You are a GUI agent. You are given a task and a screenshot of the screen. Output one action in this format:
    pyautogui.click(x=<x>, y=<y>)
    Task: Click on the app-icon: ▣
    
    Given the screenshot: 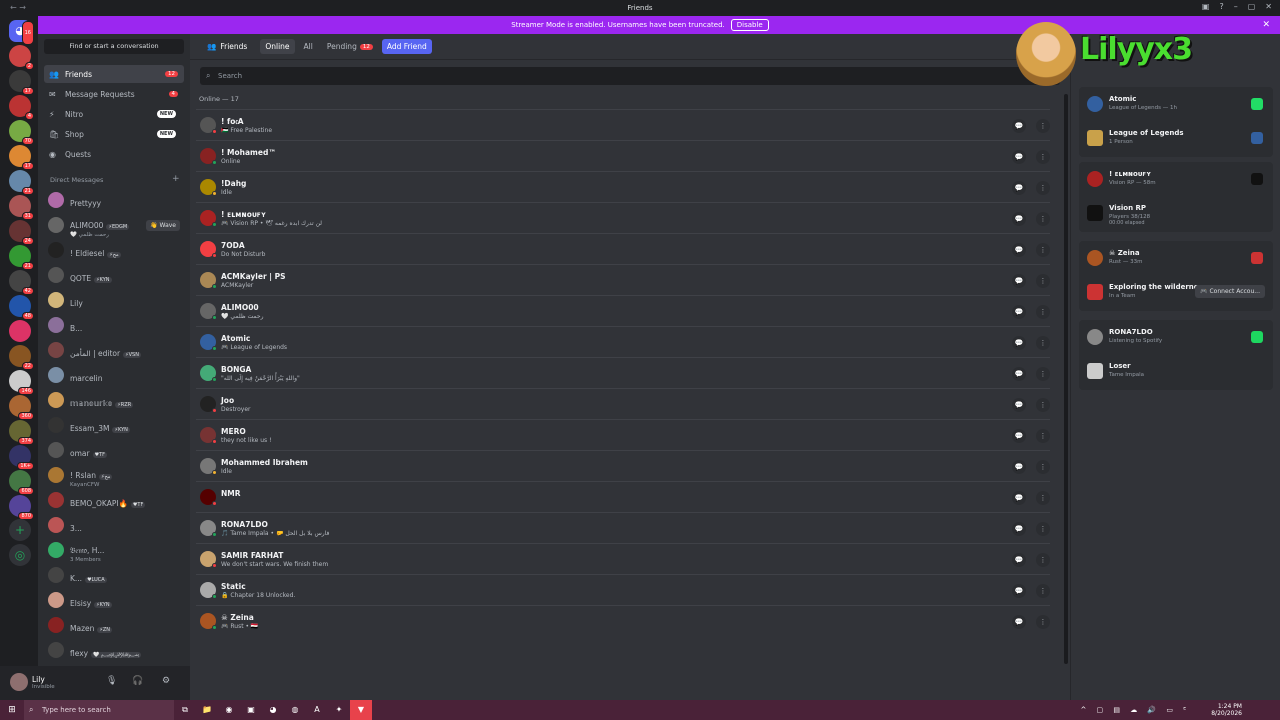 What is the action you would take?
    pyautogui.click(x=251, y=710)
    